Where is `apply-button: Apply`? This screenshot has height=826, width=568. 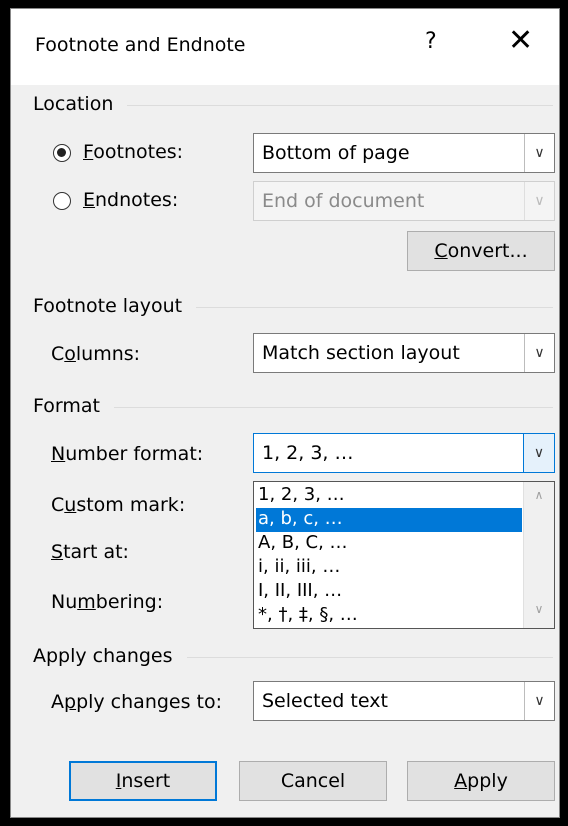
apply-button: Apply is located at coordinates (481, 781).